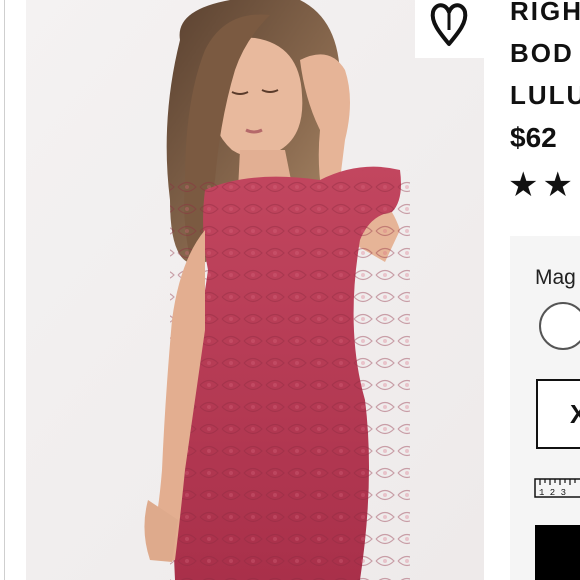 The width and height of the screenshot is (580, 580). I want to click on color-swatch, so click(559, 326).